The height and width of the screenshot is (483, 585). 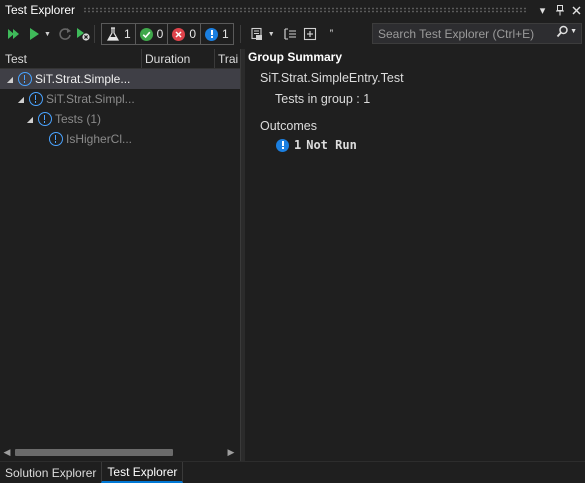 I want to click on drag-grip, so click(x=304, y=10).